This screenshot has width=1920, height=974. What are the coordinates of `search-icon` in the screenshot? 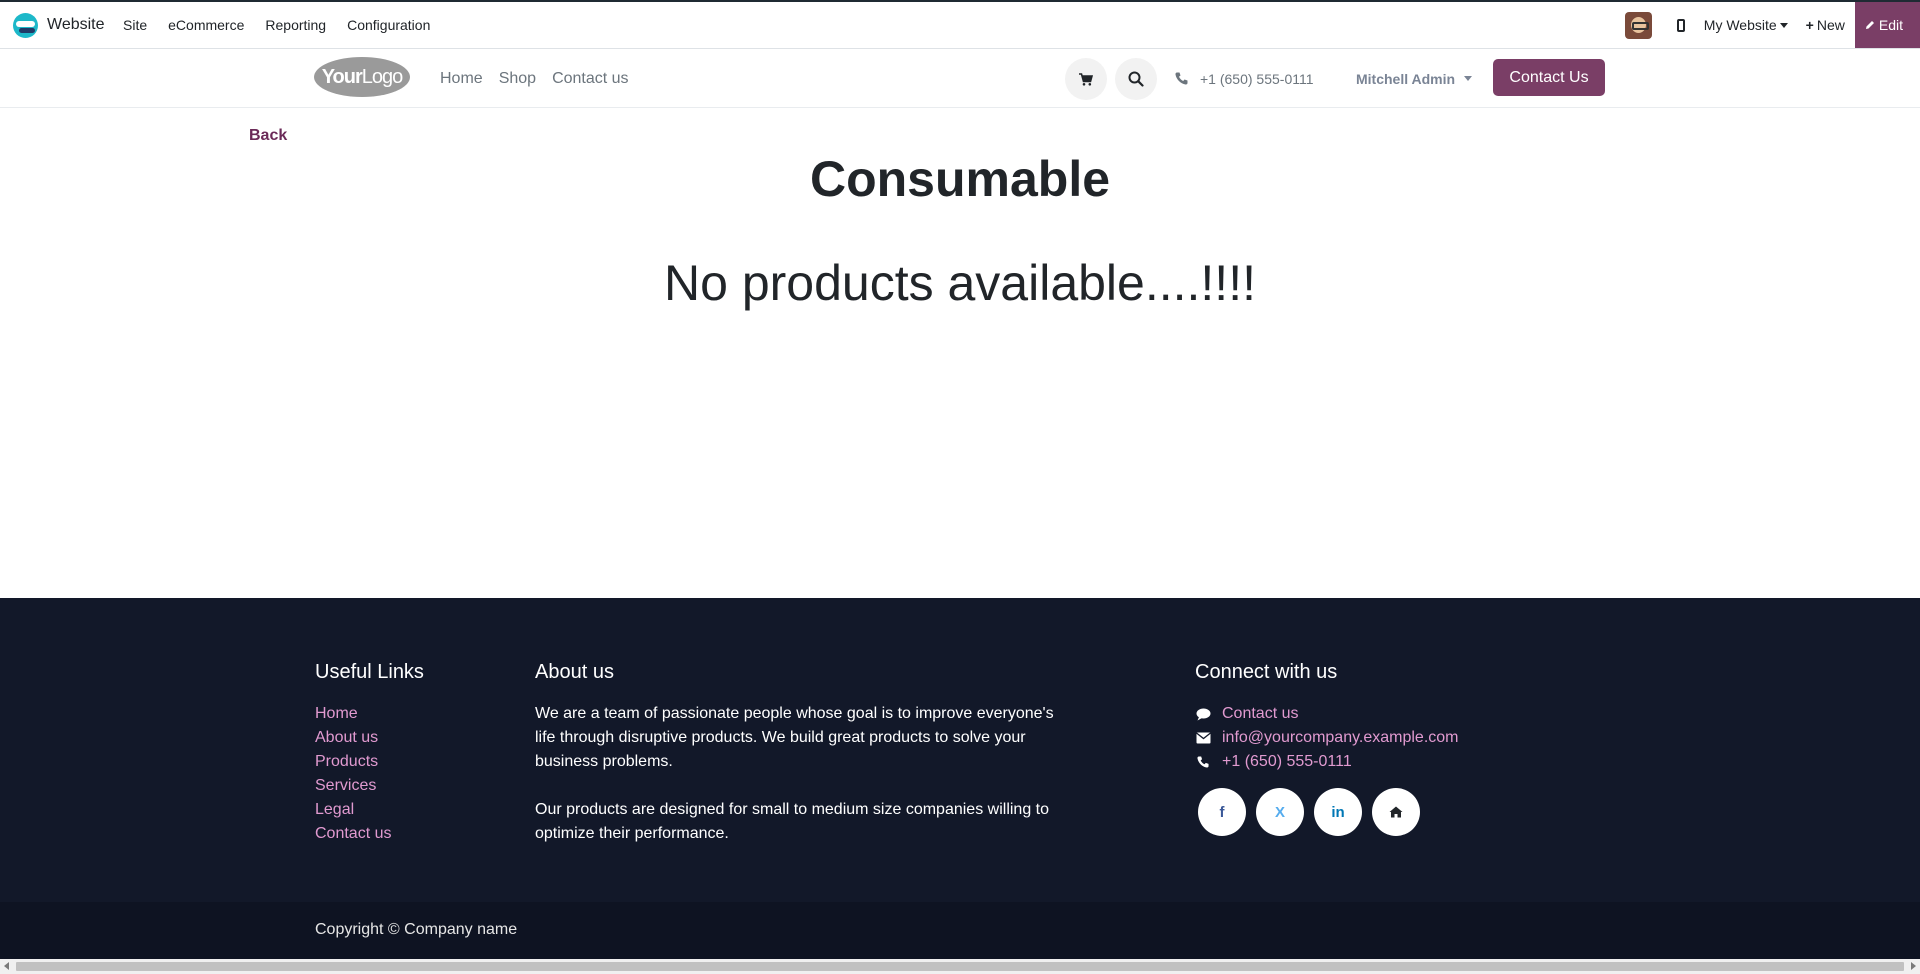 It's located at (1136, 79).